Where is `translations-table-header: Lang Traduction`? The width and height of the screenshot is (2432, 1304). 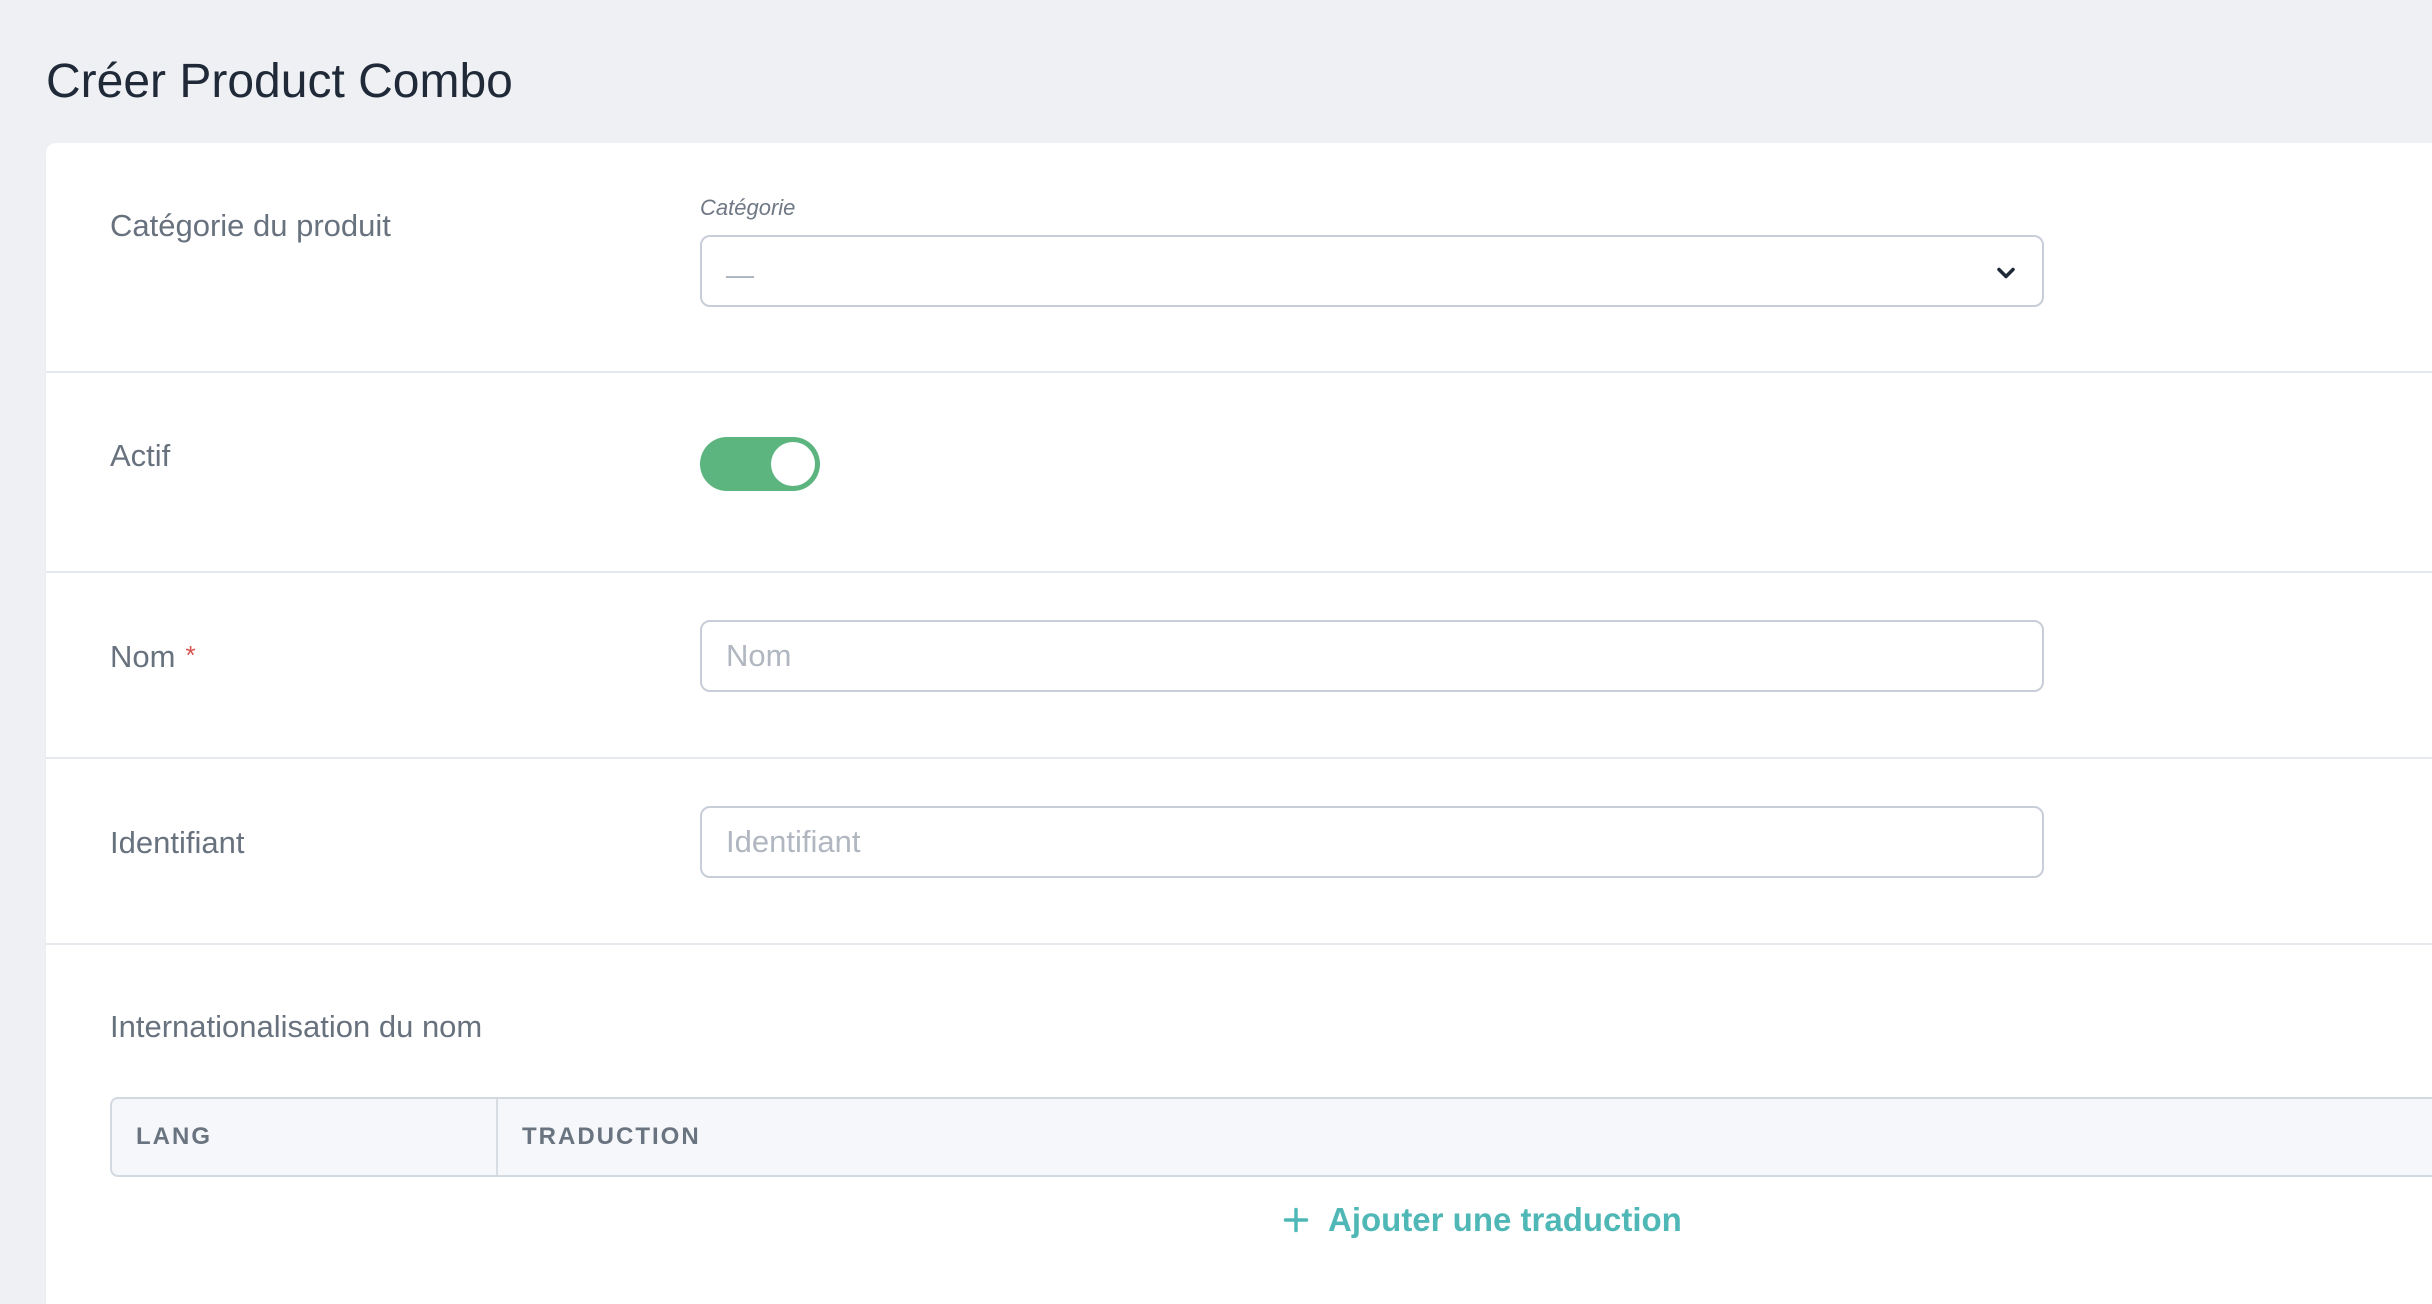 translations-table-header: Lang Traduction is located at coordinates (1271, 1137).